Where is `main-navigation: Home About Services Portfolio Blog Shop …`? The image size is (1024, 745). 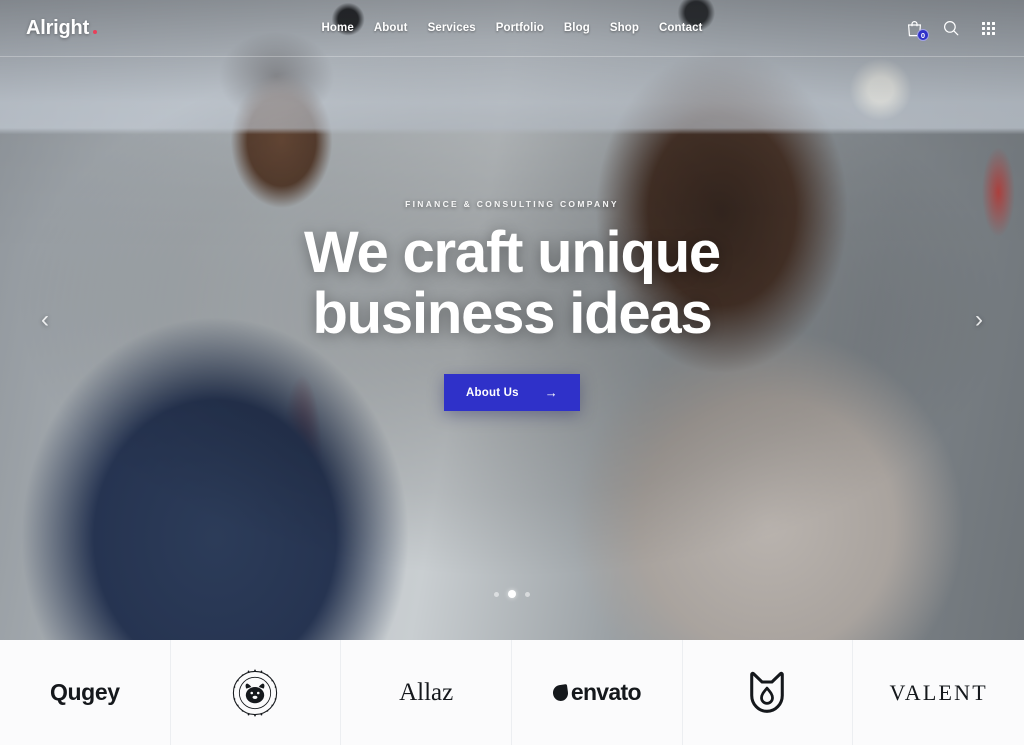 main-navigation: Home About Services Portfolio Blog Shop … is located at coordinates (512, 28).